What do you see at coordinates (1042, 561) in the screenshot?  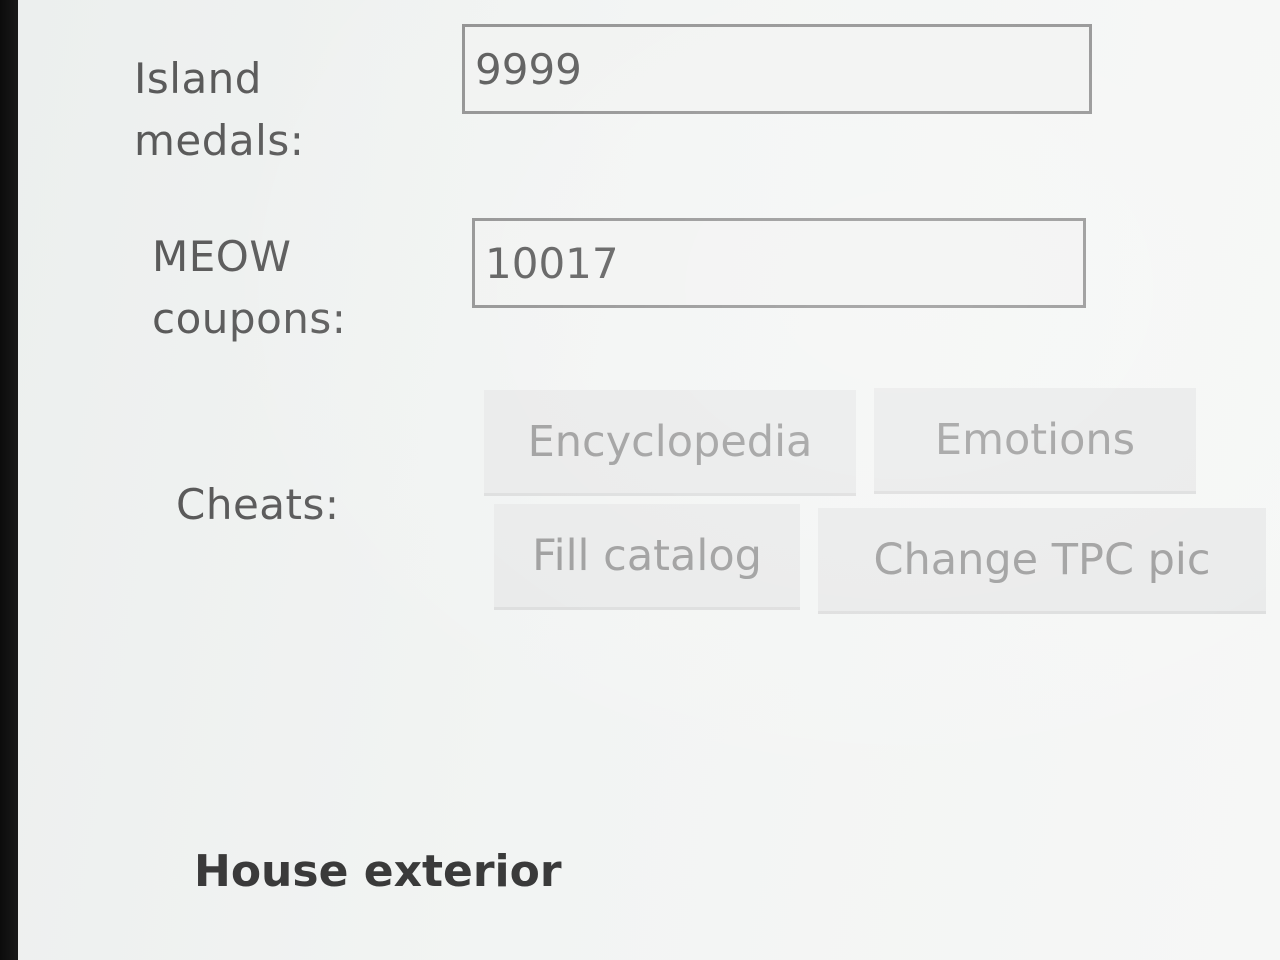 I see `change-tpc-pic-button: Change TPC pic` at bounding box center [1042, 561].